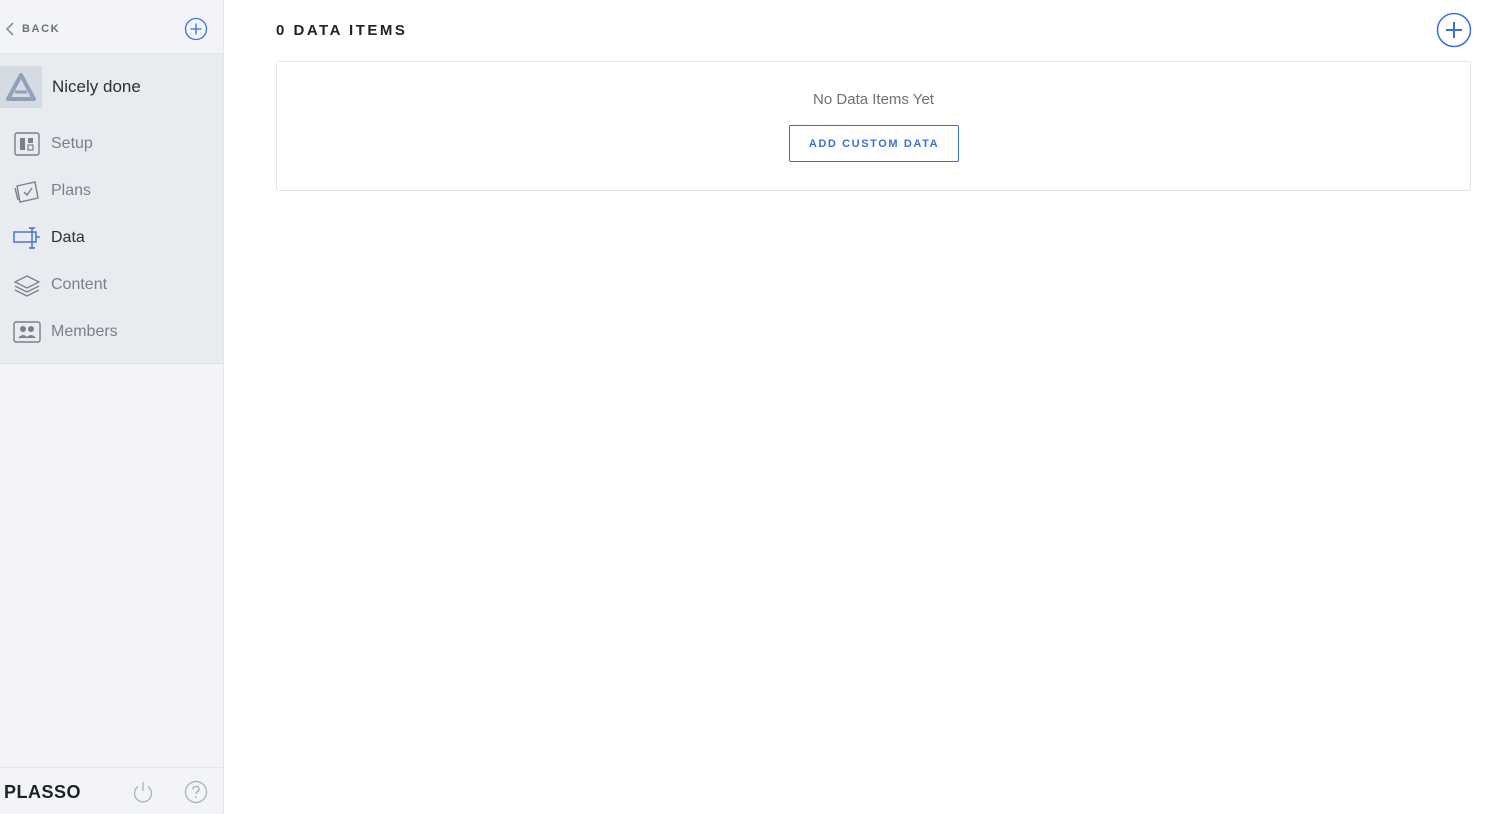  I want to click on empty-state-message: No Data Items Yet, so click(873, 99).